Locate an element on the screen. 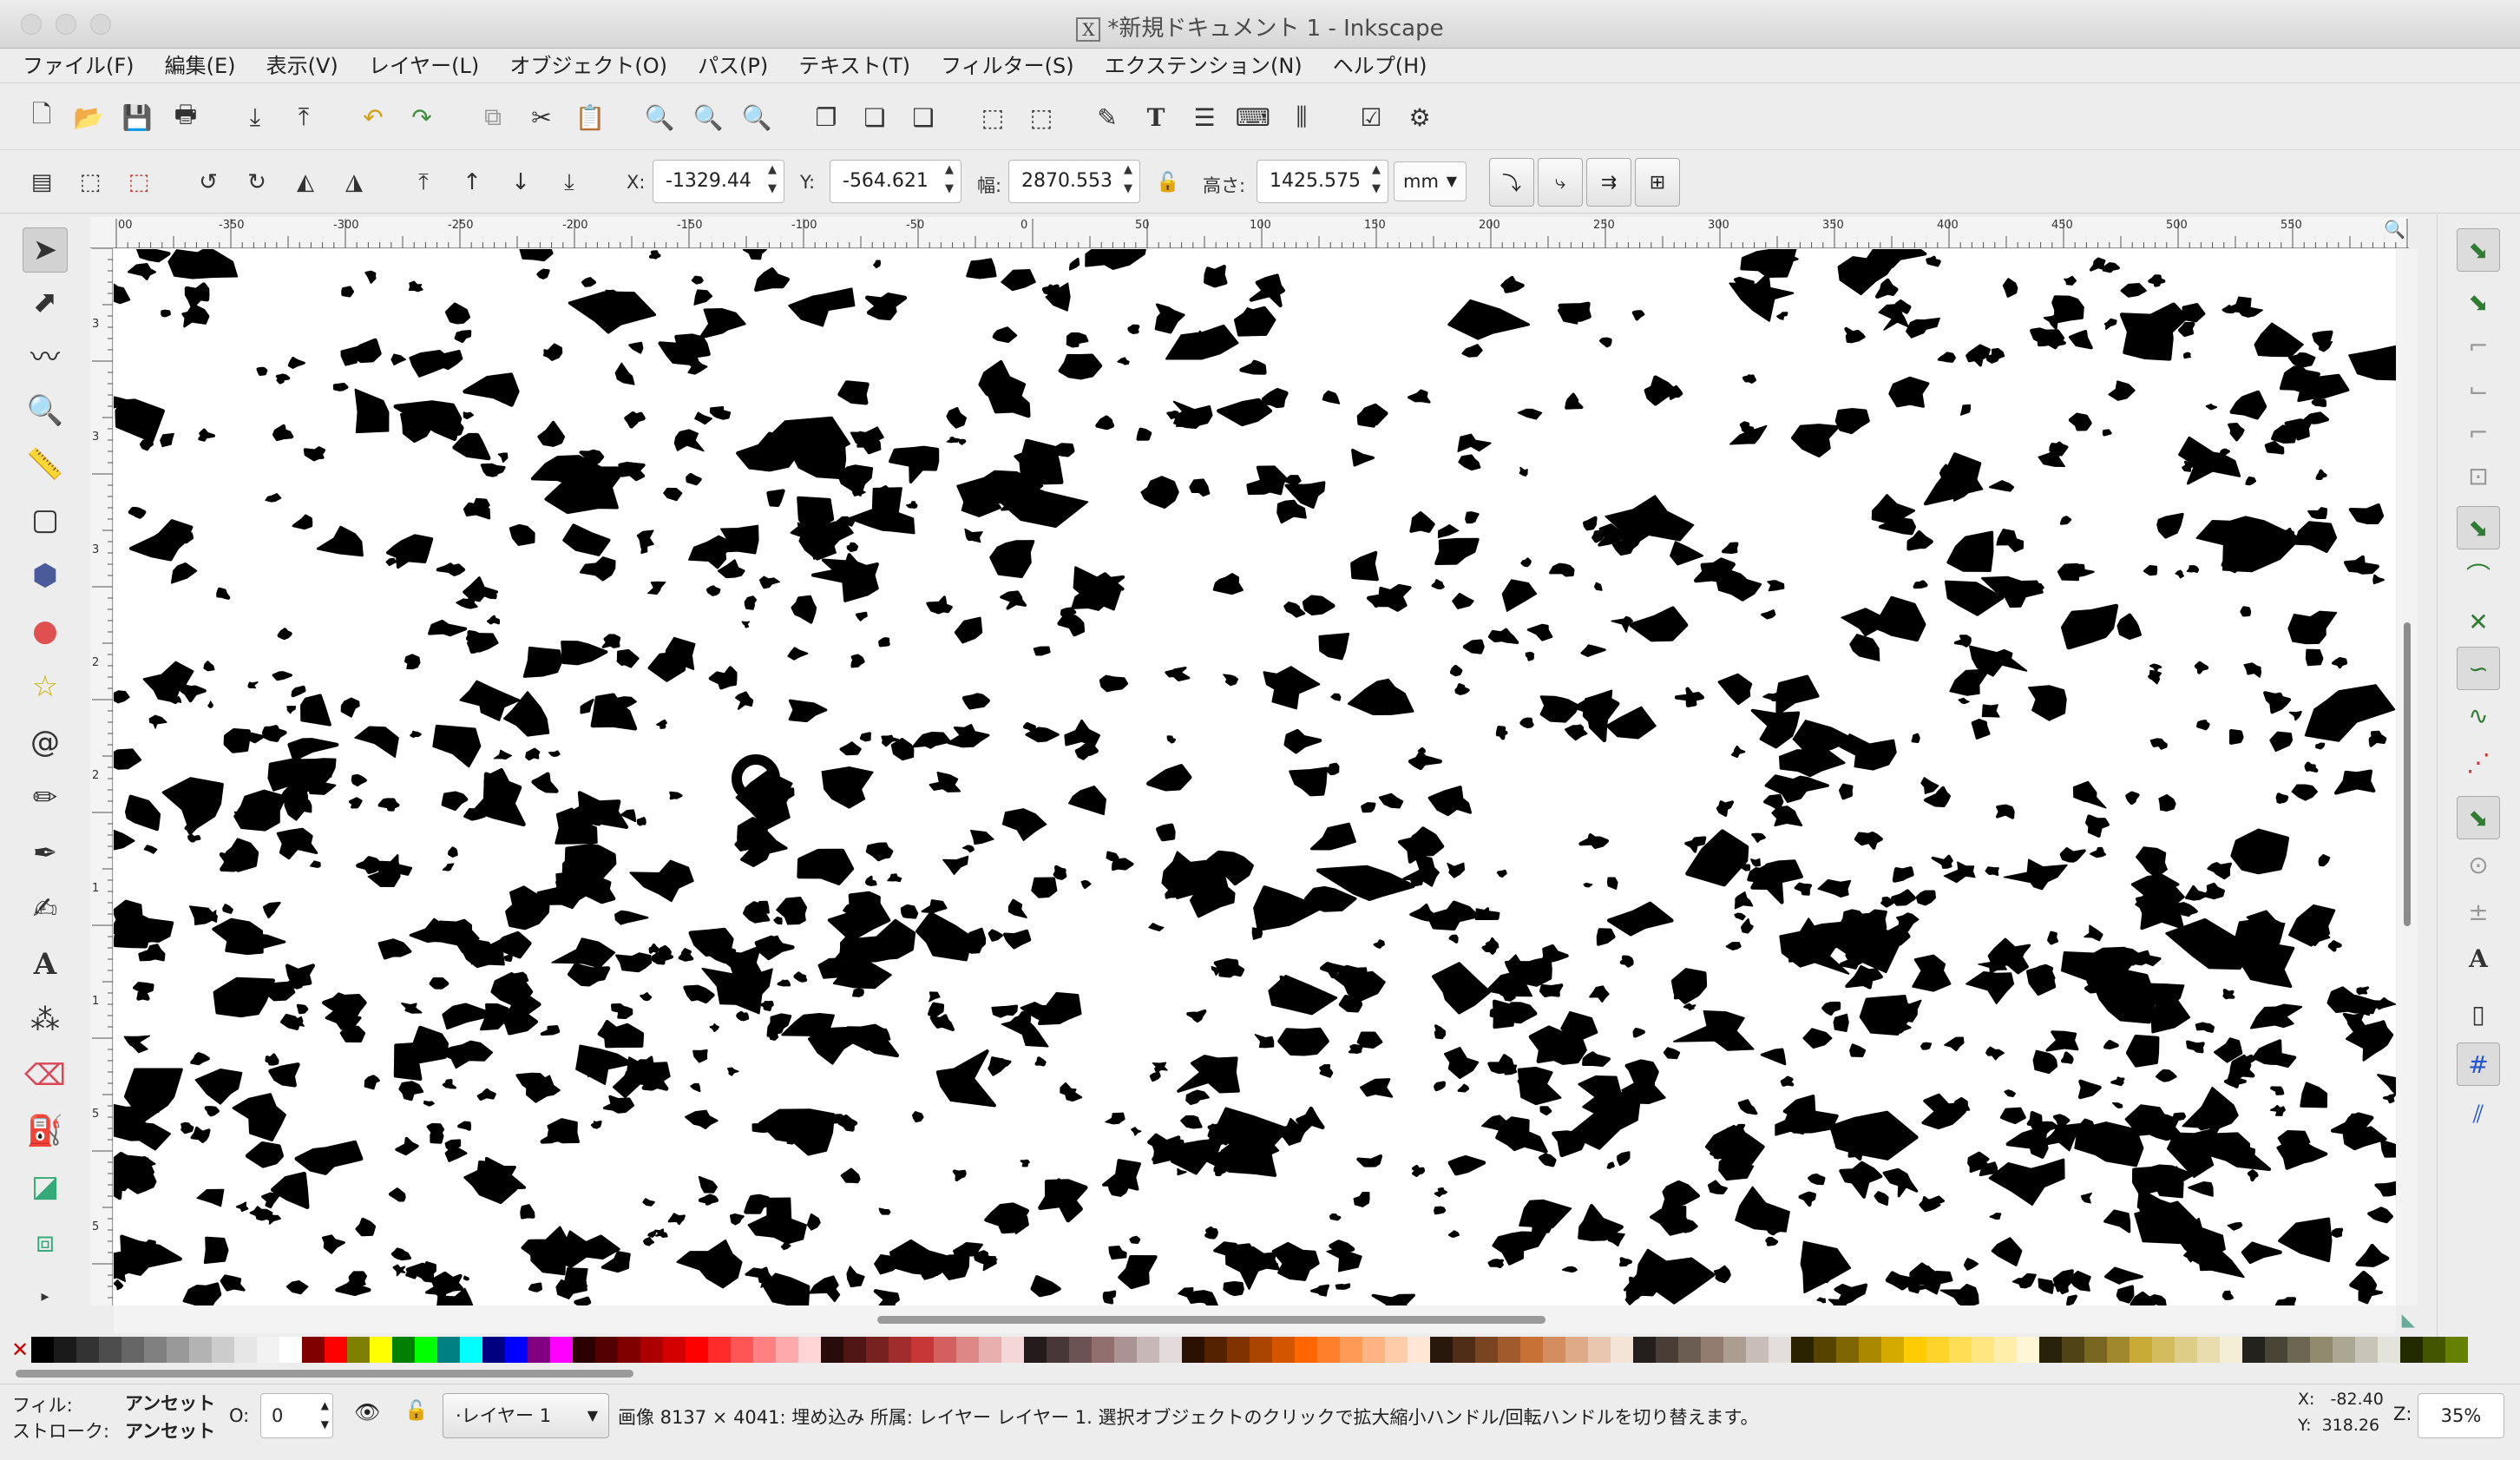 This screenshot has height=1460, width=2520. document-properties-icon: ☑ is located at coordinates (1371, 118).